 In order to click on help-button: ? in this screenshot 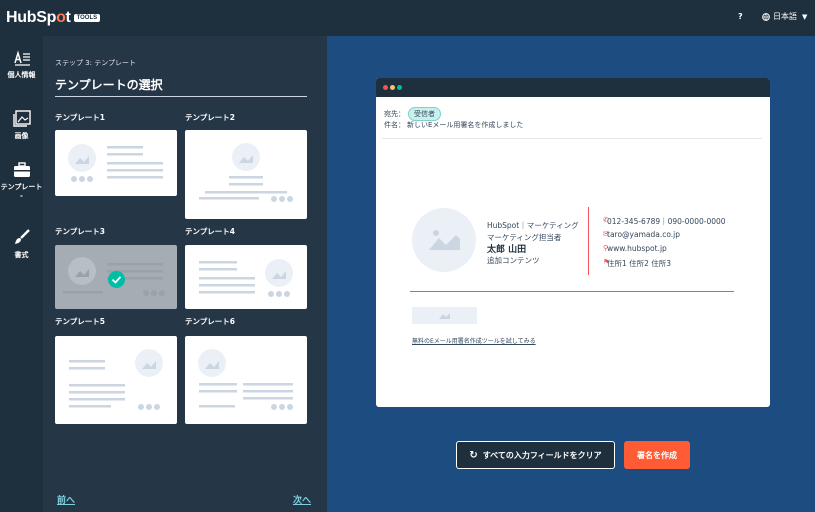, I will do `click(740, 16)`.